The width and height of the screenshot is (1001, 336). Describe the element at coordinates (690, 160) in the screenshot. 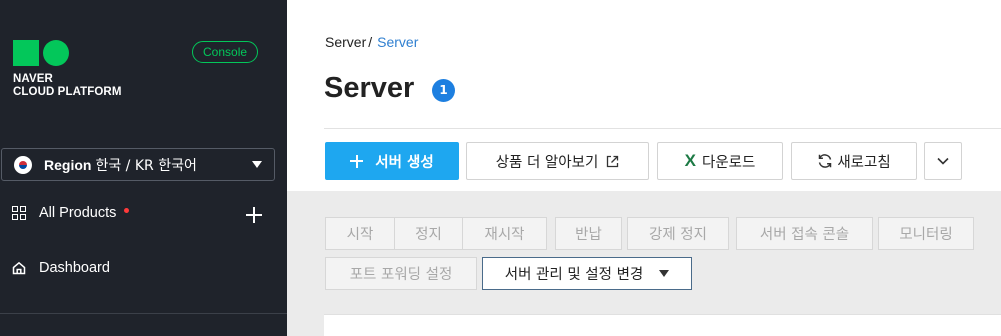

I see `excel-icon: X` at that location.